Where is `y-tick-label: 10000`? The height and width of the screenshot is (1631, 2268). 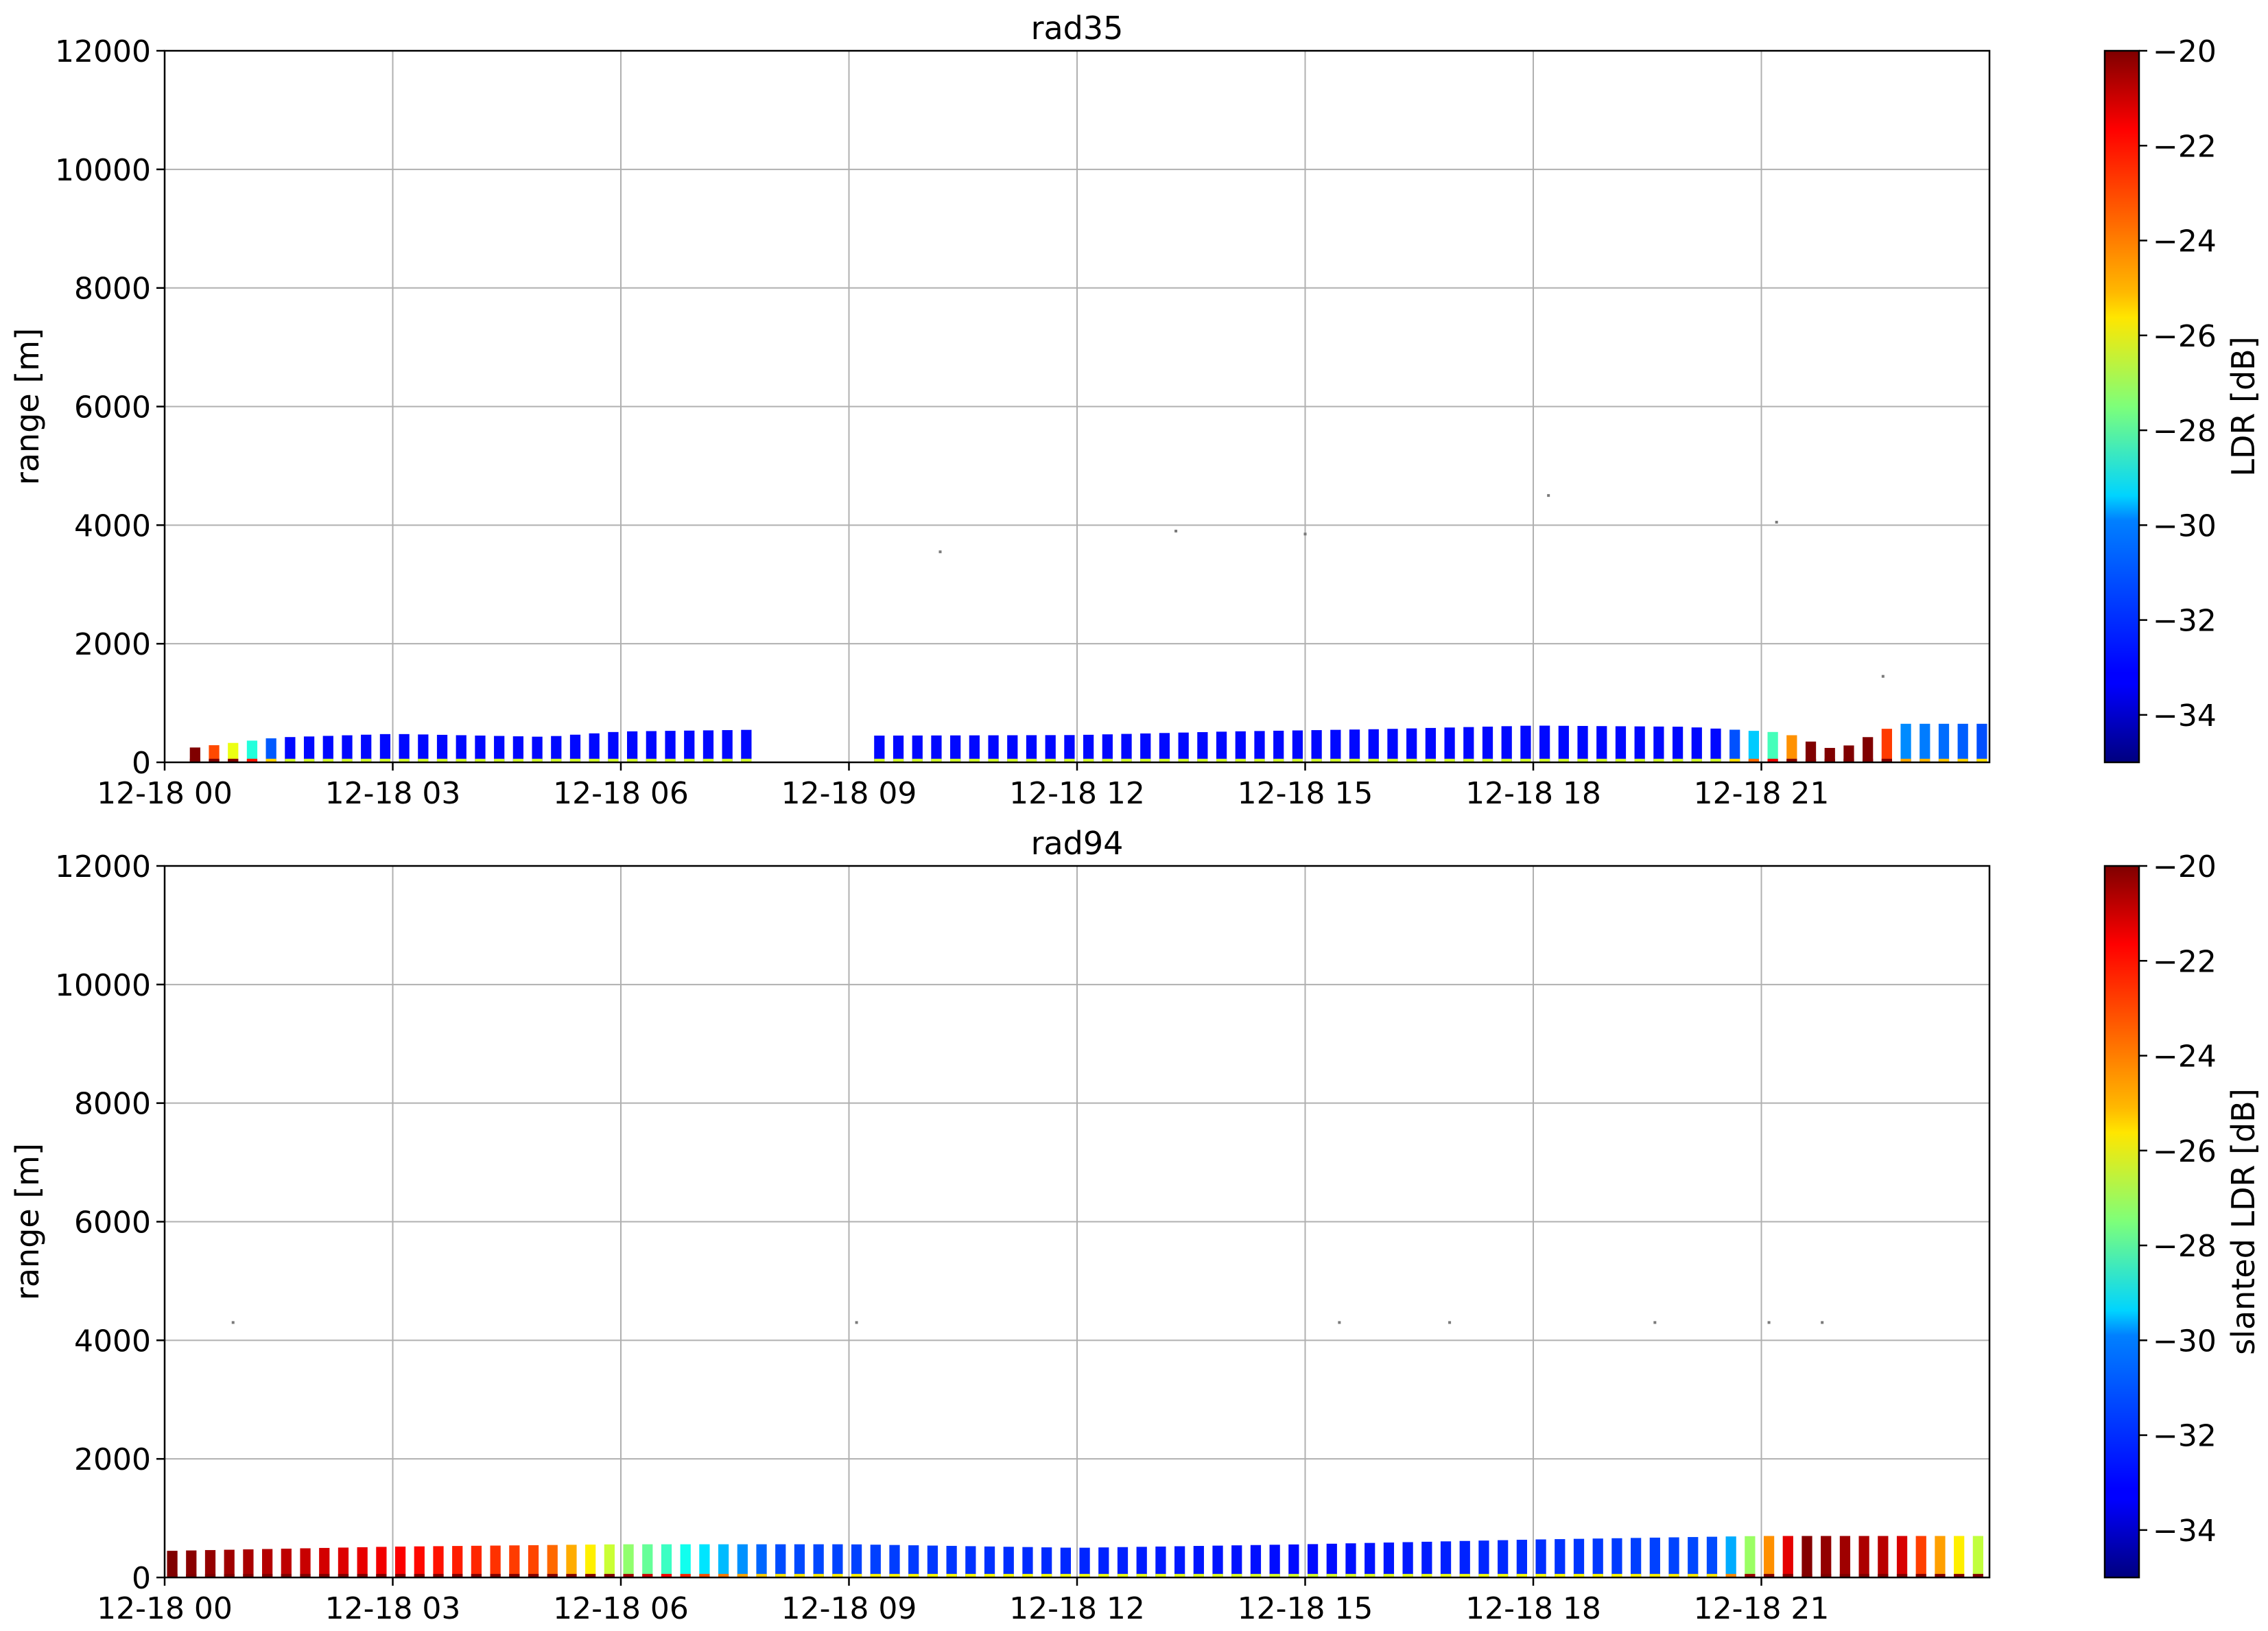 y-tick-label: 10000 is located at coordinates (103, 170).